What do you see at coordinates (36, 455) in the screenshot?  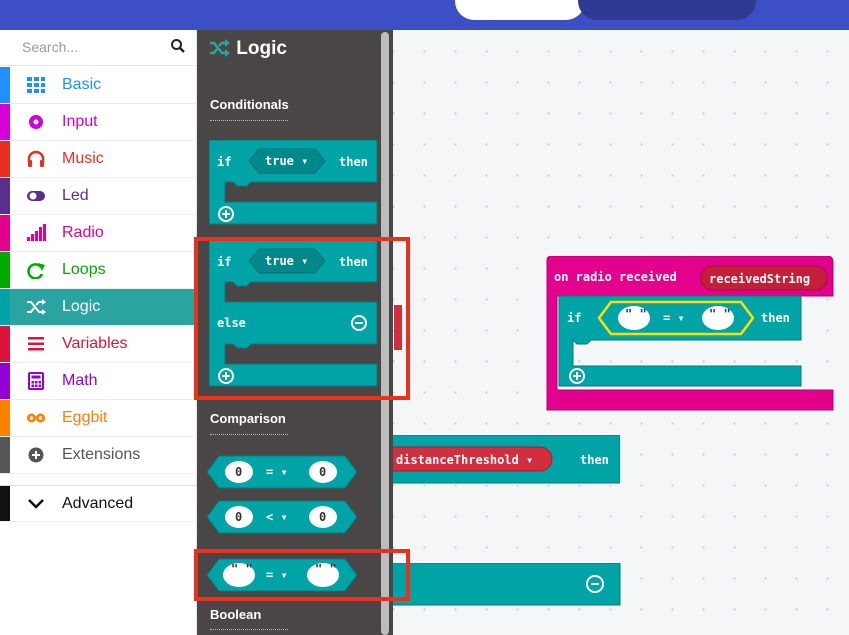 I see `plus-circle-icon` at bounding box center [36, 455].